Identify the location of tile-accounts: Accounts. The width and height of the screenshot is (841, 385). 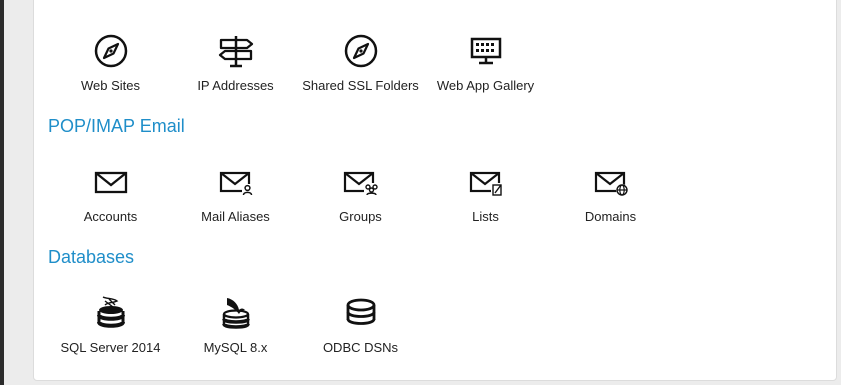
(110, 194).